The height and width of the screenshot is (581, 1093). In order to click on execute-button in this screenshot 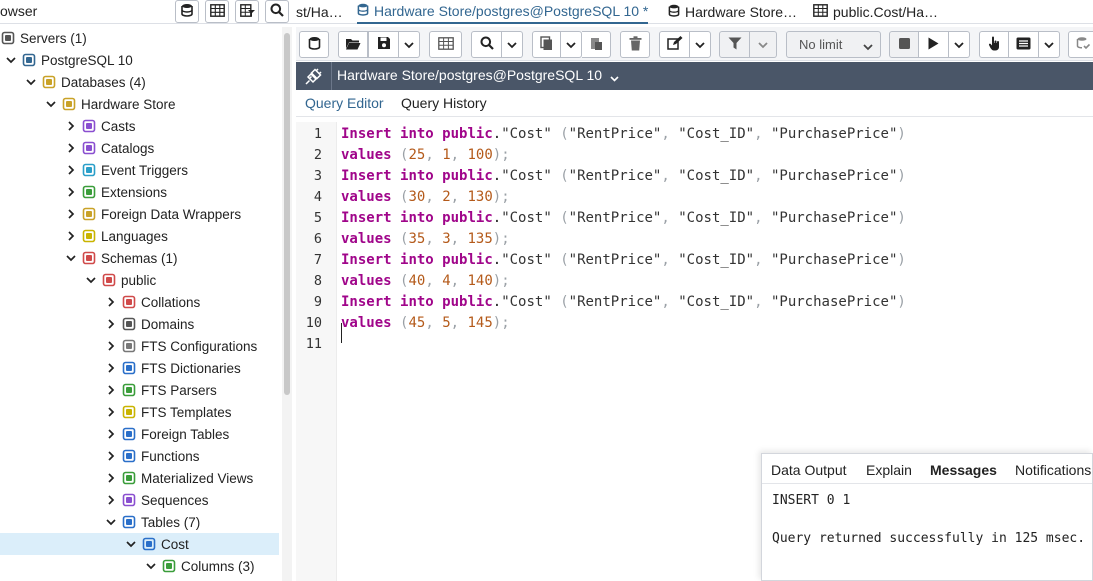, I will do `click(934, 44)`.